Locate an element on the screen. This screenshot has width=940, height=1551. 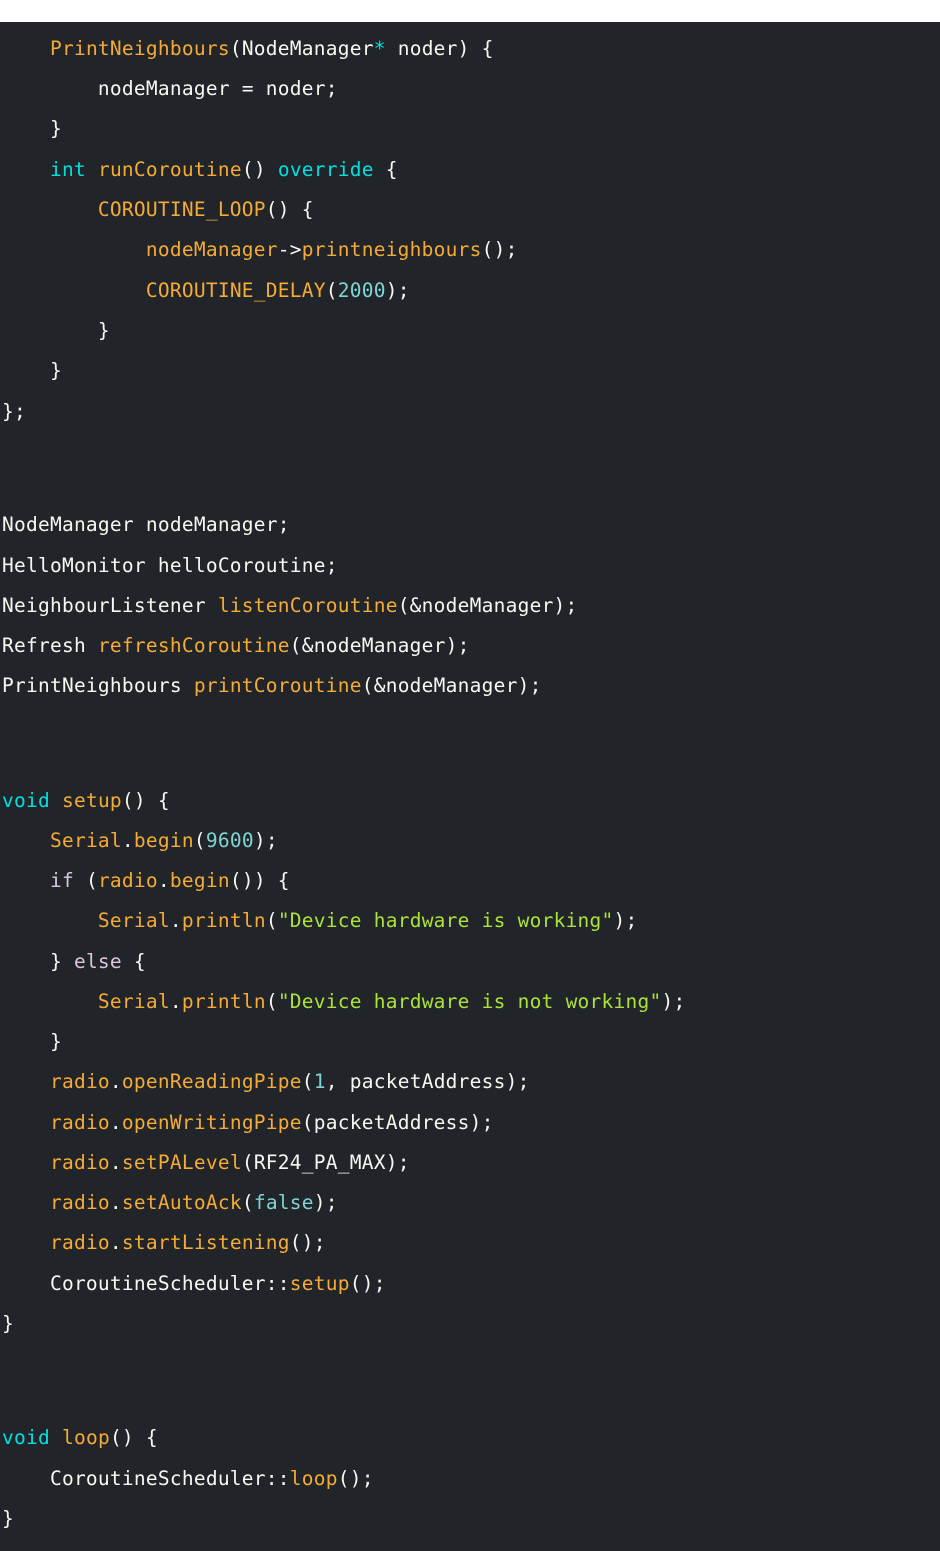
code-token-plain: }; is located at coordinates (14, 411).